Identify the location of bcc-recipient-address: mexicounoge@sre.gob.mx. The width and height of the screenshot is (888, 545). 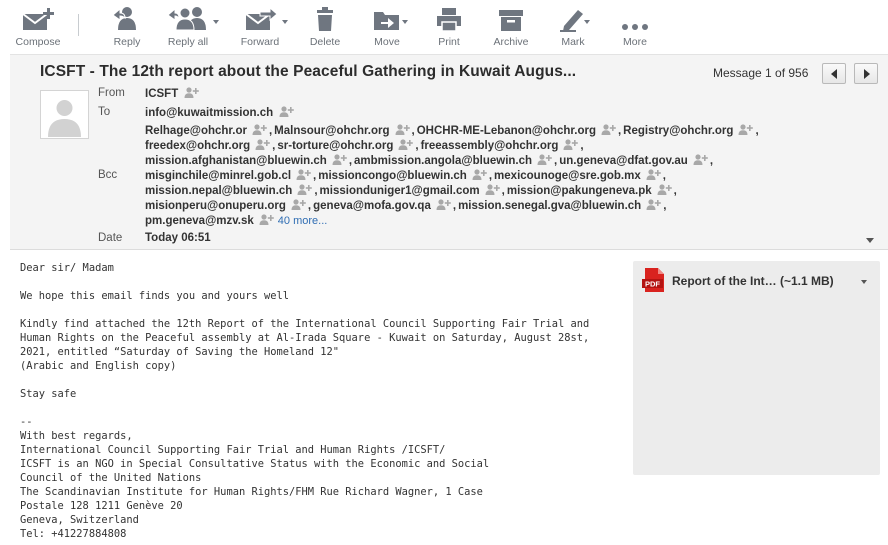
(567, 176).